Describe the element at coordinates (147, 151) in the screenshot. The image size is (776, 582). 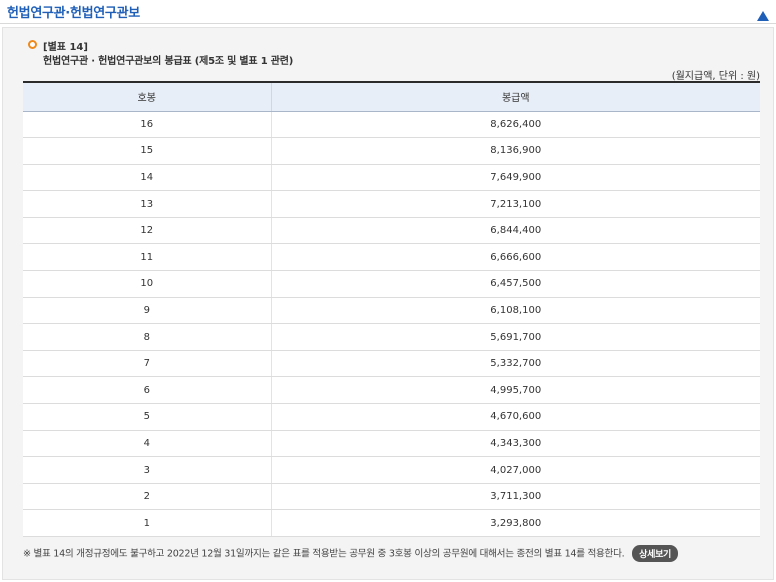
I see `grade-cell: 15` at that location.